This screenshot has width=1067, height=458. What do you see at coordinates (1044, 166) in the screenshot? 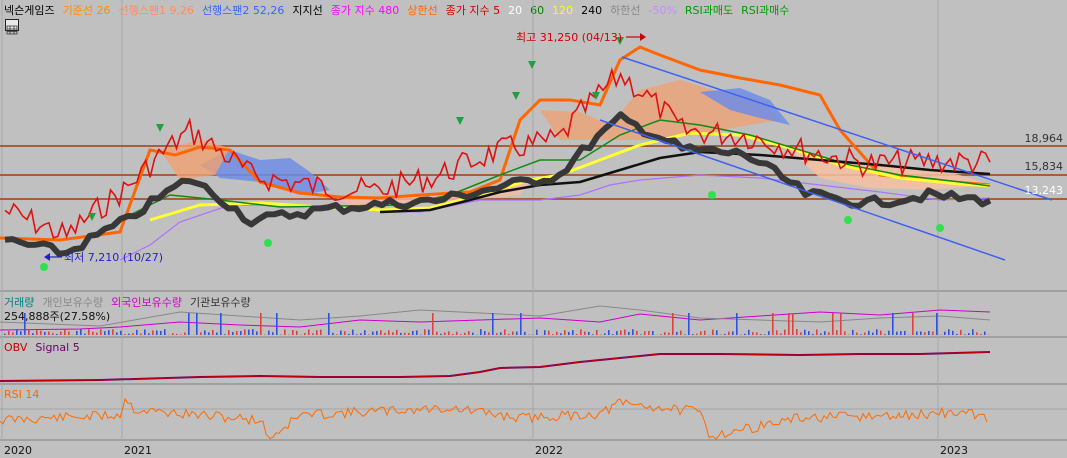
I see `price-level-label: 15,834` at bounding box center [1044, 166].